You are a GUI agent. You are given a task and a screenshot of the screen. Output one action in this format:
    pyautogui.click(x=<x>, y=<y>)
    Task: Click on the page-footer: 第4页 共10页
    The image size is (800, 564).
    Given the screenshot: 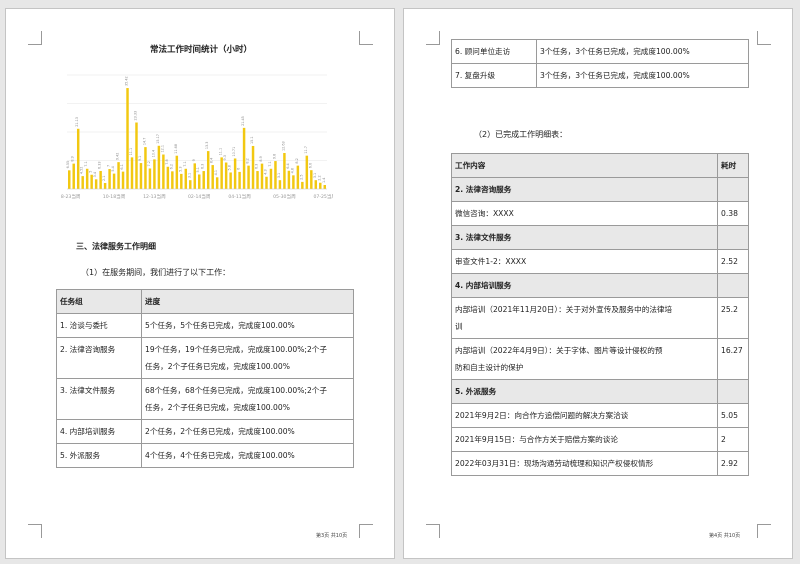 What is the action you would take?
    pyautogui.click(x=725, y=536)
    